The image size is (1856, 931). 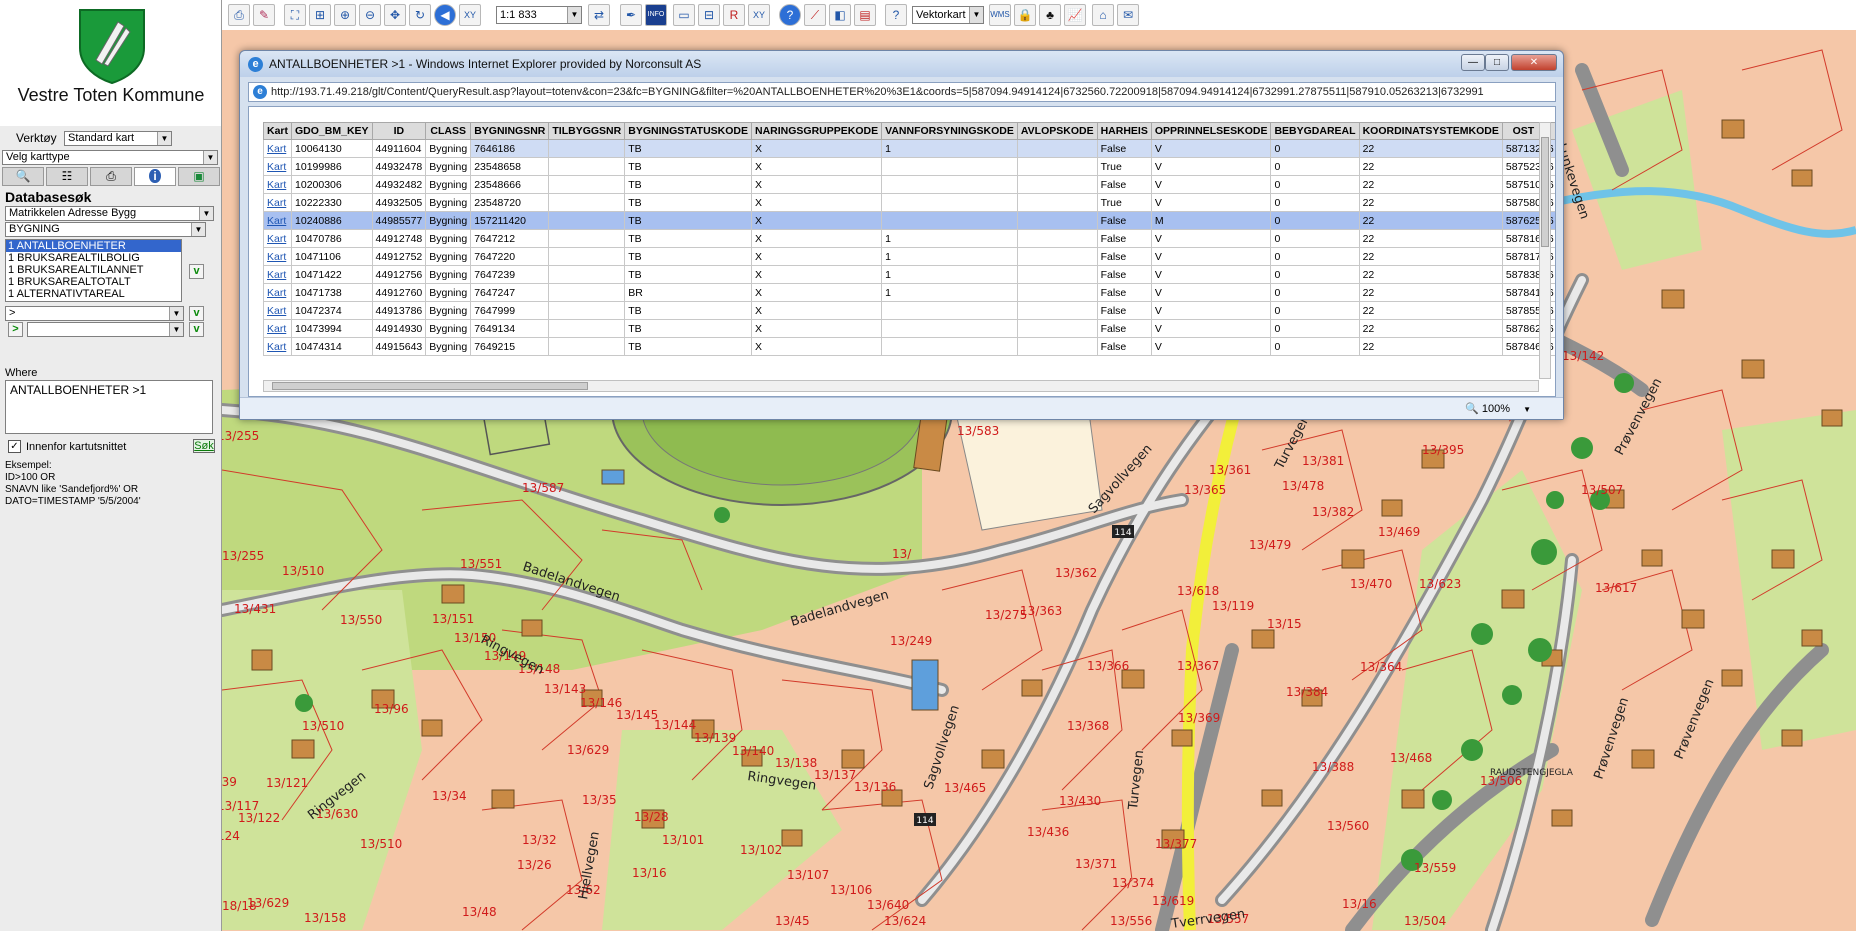 What do you see at coordinates (688, 131) in the screenshot?
I see `column-header: BYGNINGSTATUSKODE` at bounding box center [688, 131].